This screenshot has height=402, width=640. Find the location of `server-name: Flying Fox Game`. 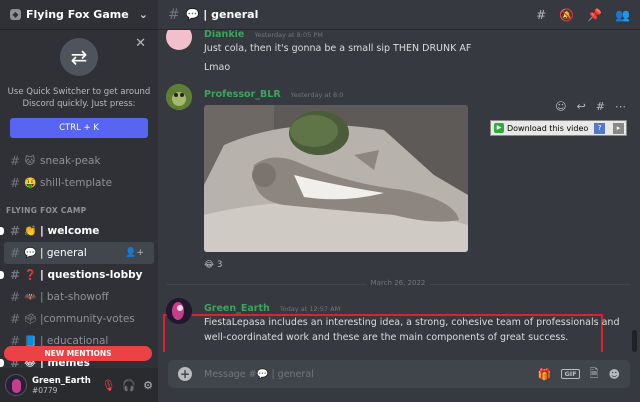

server-name: Flying Fox Game is located at coordinates (77, 14).